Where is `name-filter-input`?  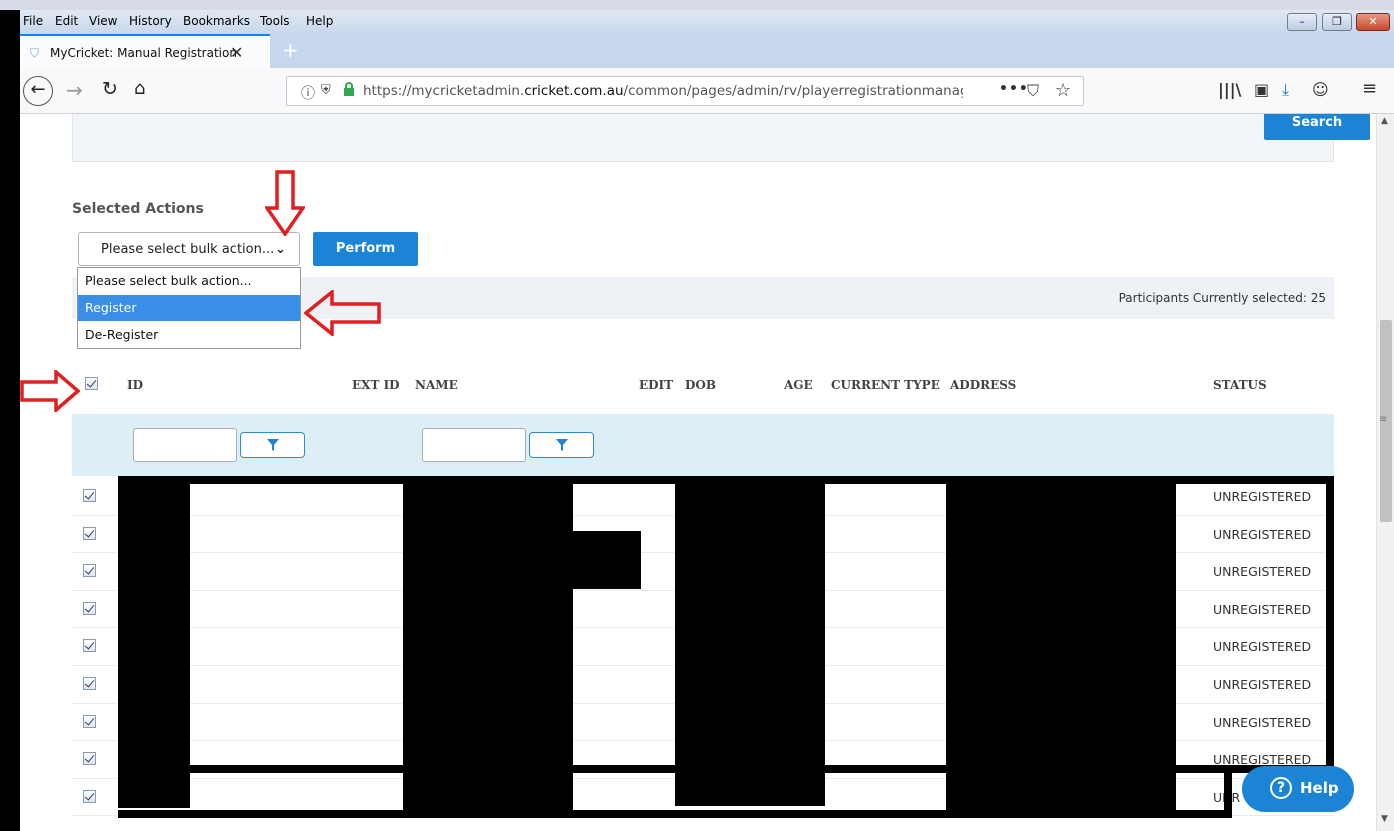
name-filter-input is located at coordinates (474, 445).